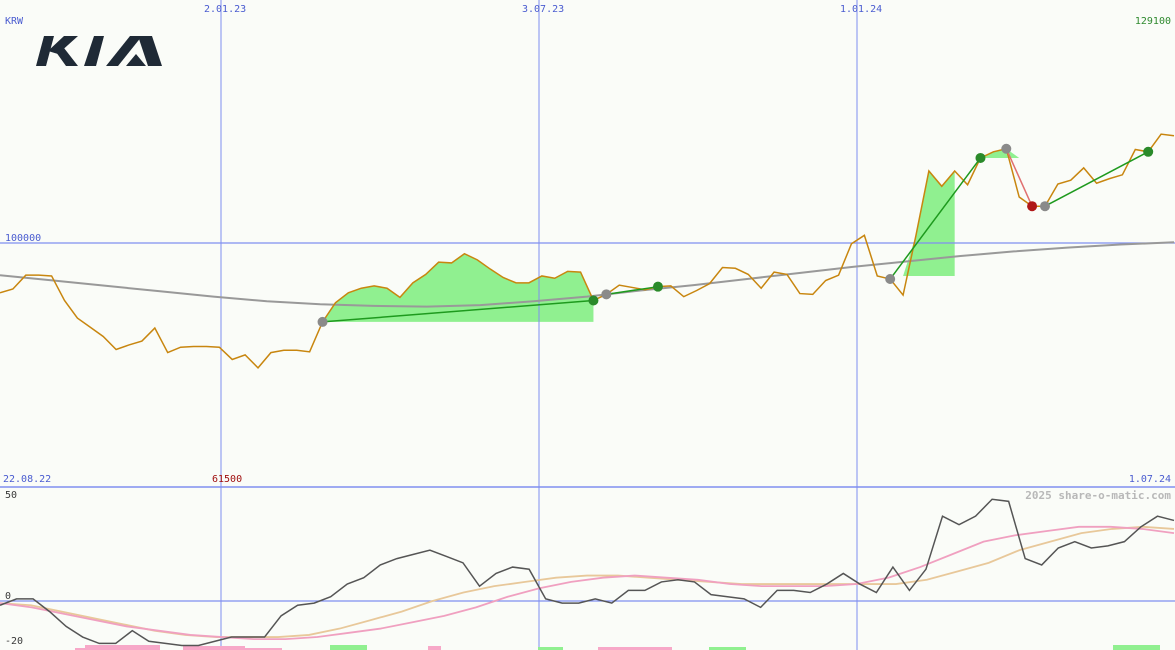 This screenshot has height=650, width=1175. I want to click on watermark: 2025 share-o-matic.com, so click(1098, 495).